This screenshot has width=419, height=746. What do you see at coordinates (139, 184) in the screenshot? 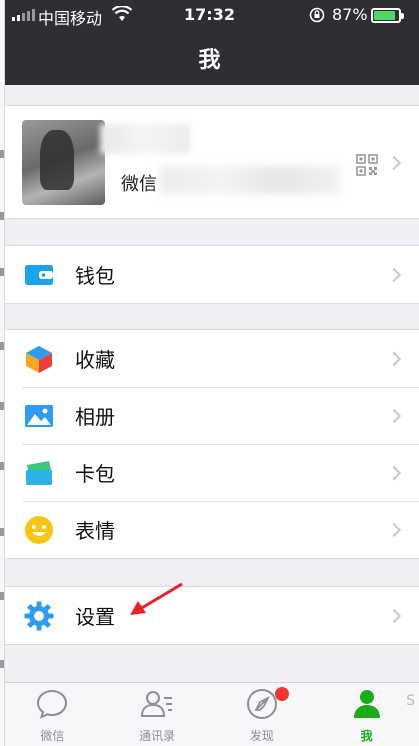
I see `wechat-id-label: 微信` at bounding box center [139, 184].